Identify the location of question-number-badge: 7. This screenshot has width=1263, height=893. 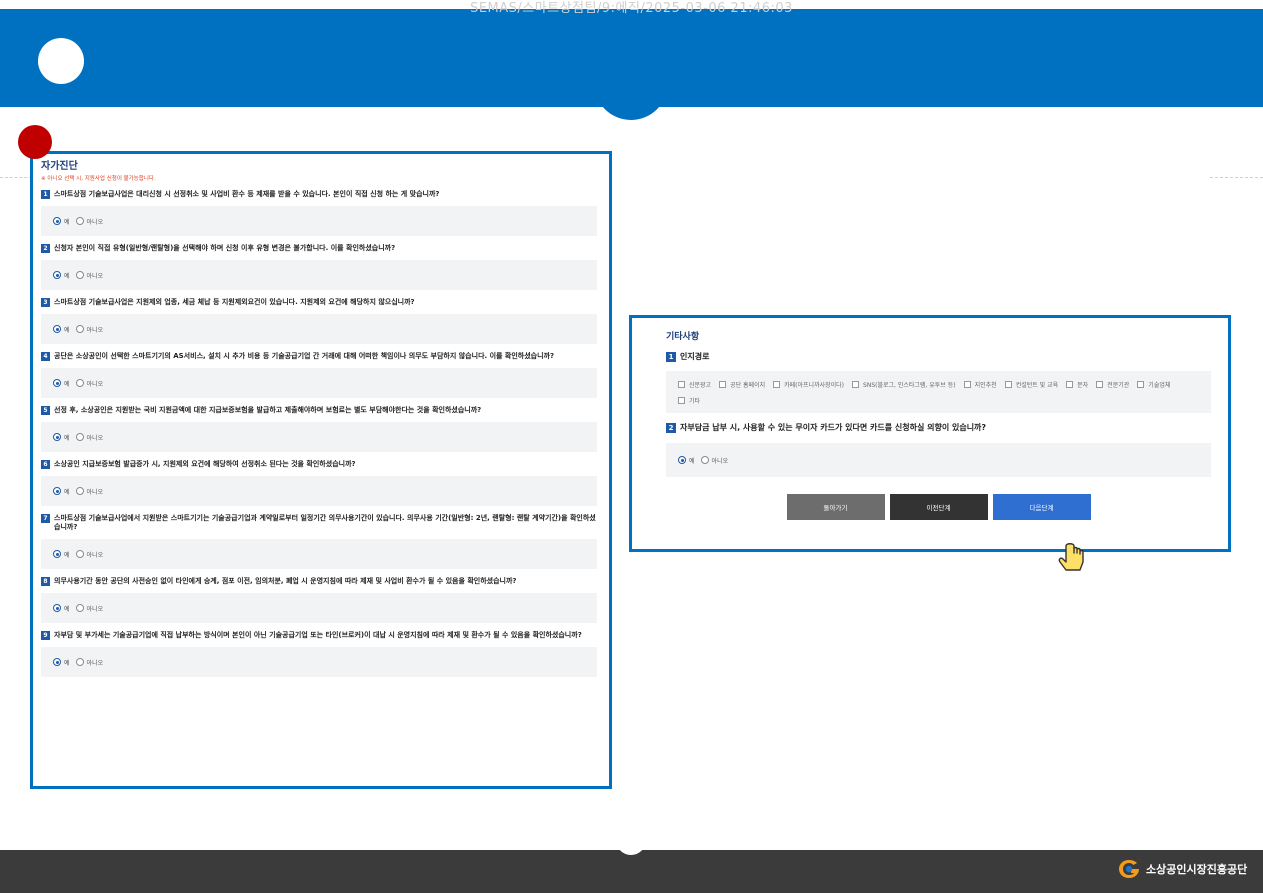
(45, 518).